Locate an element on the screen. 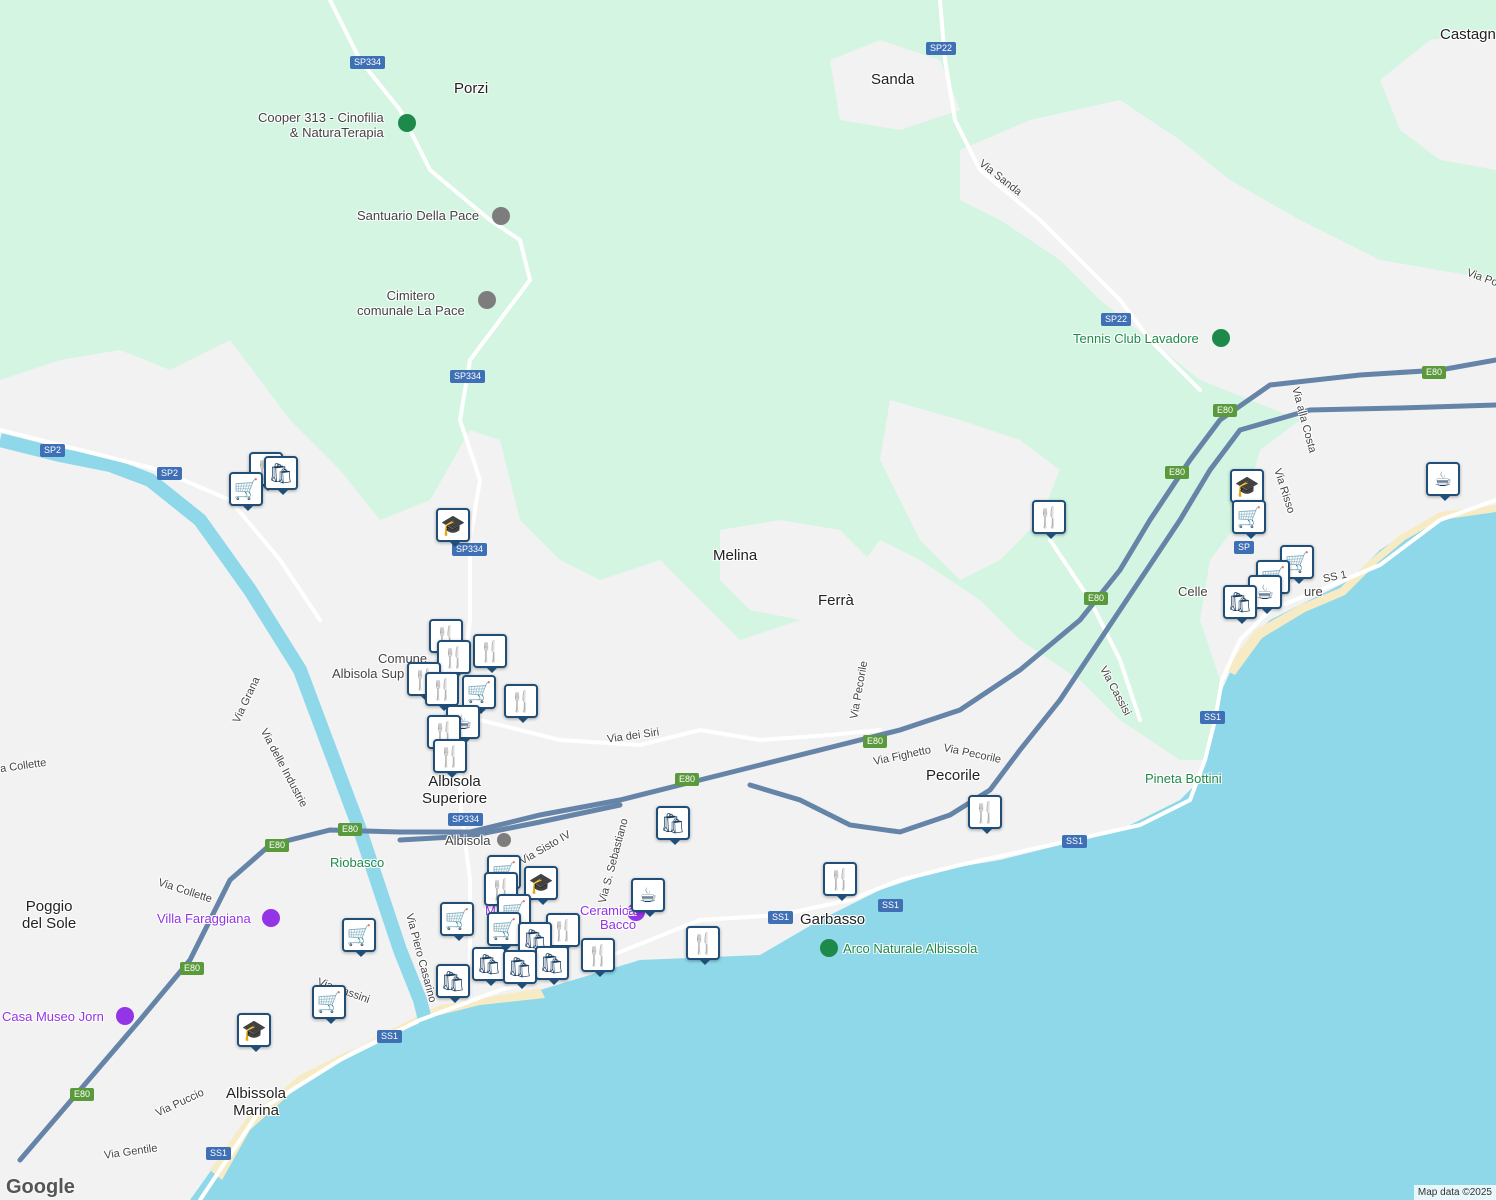 The image size is (1496, 1200). place-sanda: Sanda is located at coordinates (893, 79).